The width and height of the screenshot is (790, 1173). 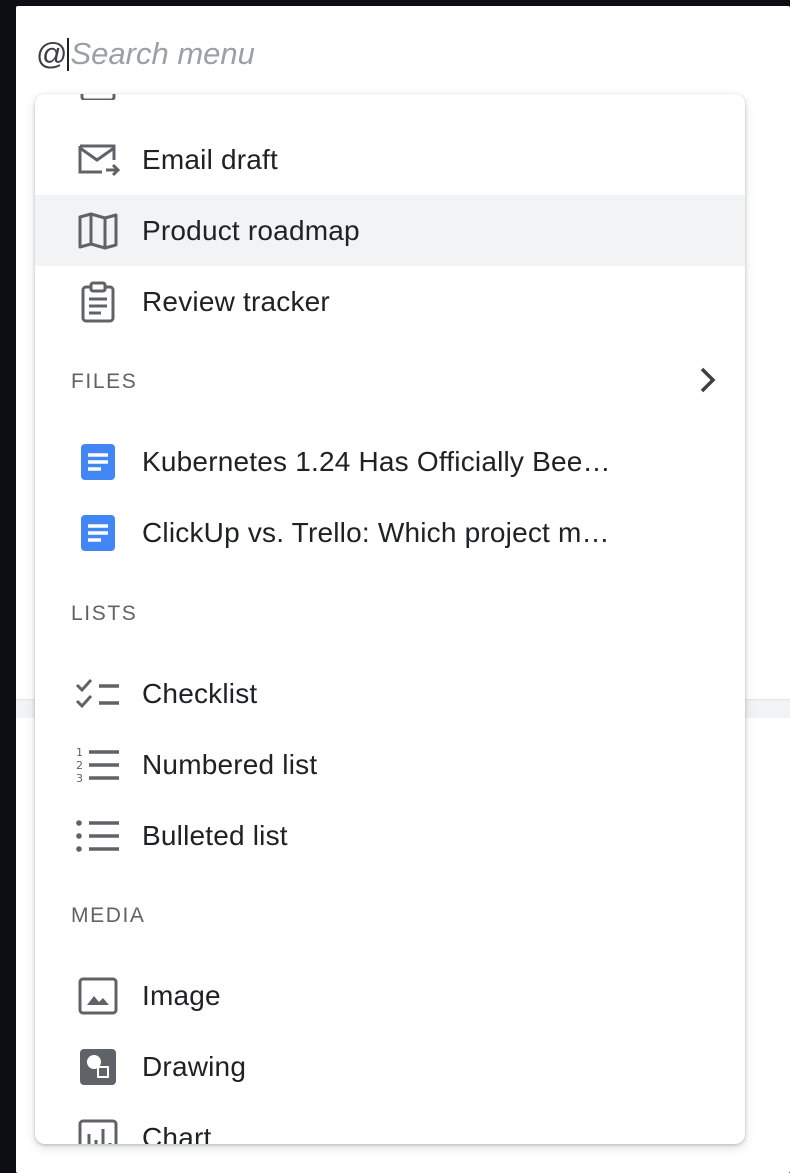 I want to click on menu-item-drawing: Drawing, so click(x=390, y=1066).